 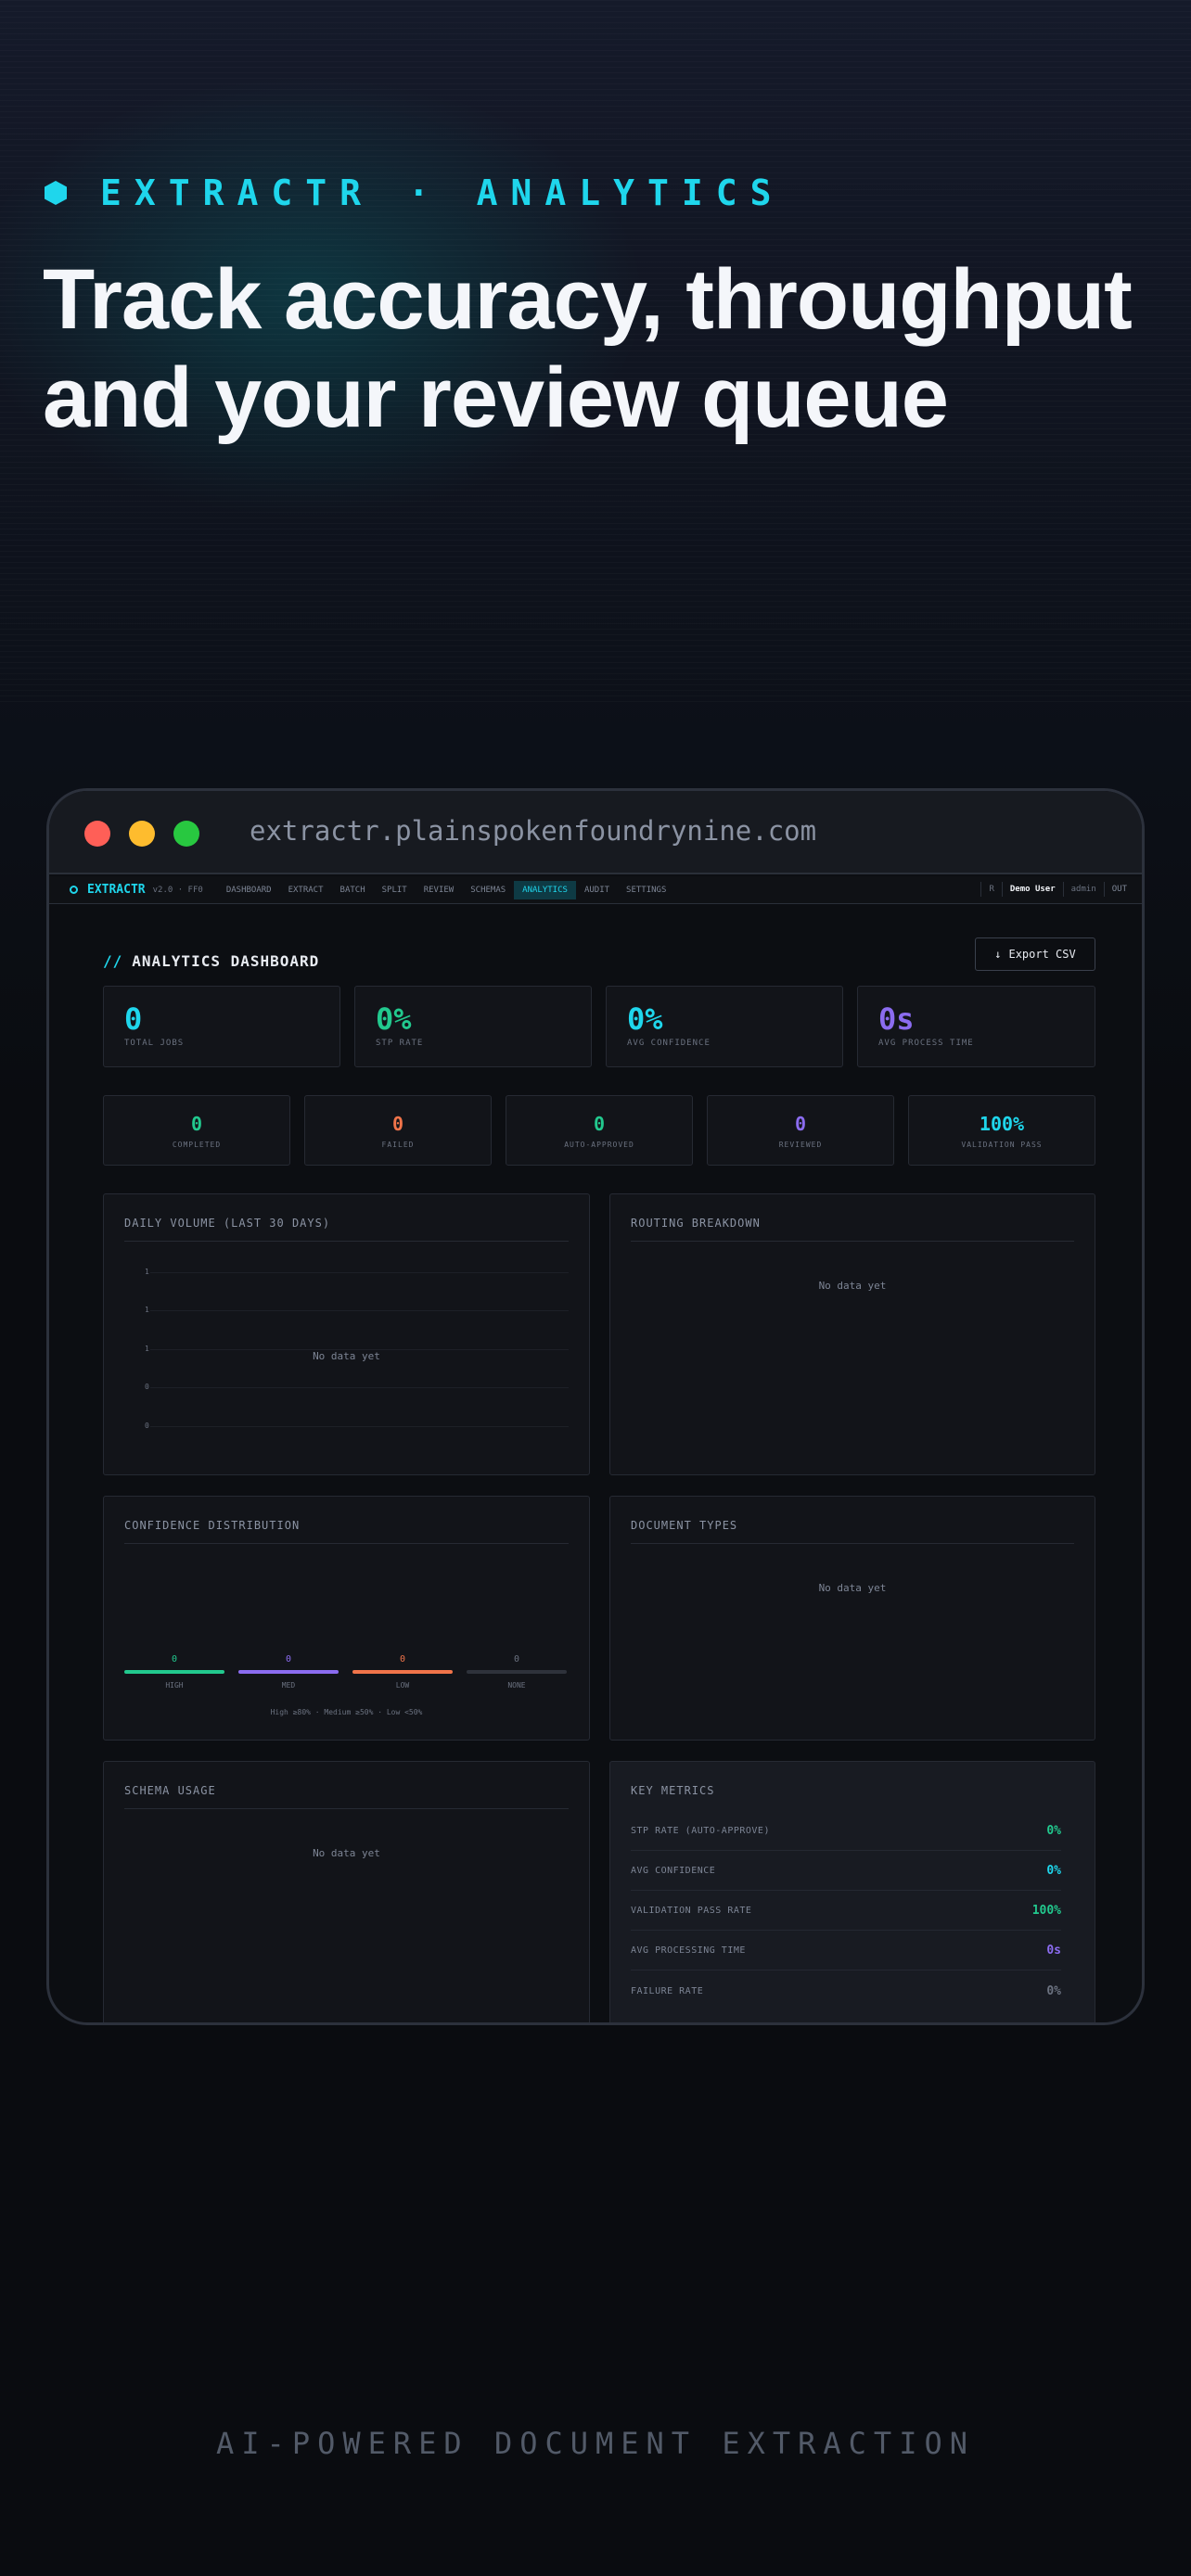 I want to click on metric-row-validation-pass-rate: VALIDATION PASS RATE 100%, so click(x=846, y=1912).